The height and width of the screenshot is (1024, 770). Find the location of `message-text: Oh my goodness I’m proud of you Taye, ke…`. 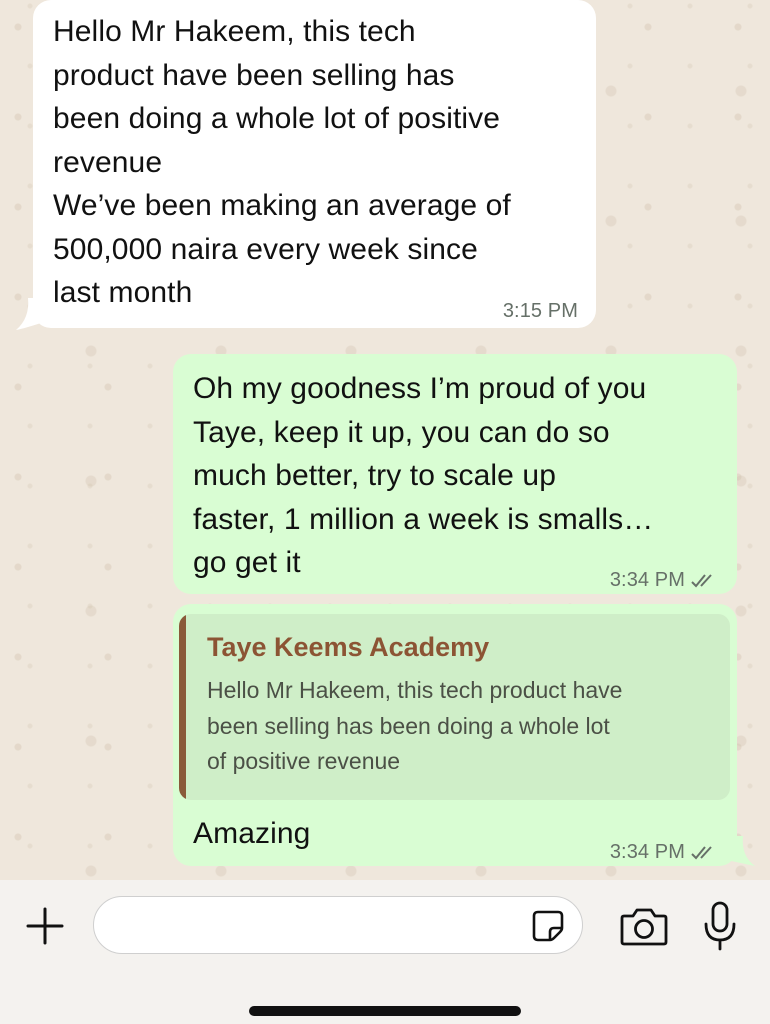

message-text: Oh my goodness I’m proud of you Taye, ke… is located at coordinates (423, 475).